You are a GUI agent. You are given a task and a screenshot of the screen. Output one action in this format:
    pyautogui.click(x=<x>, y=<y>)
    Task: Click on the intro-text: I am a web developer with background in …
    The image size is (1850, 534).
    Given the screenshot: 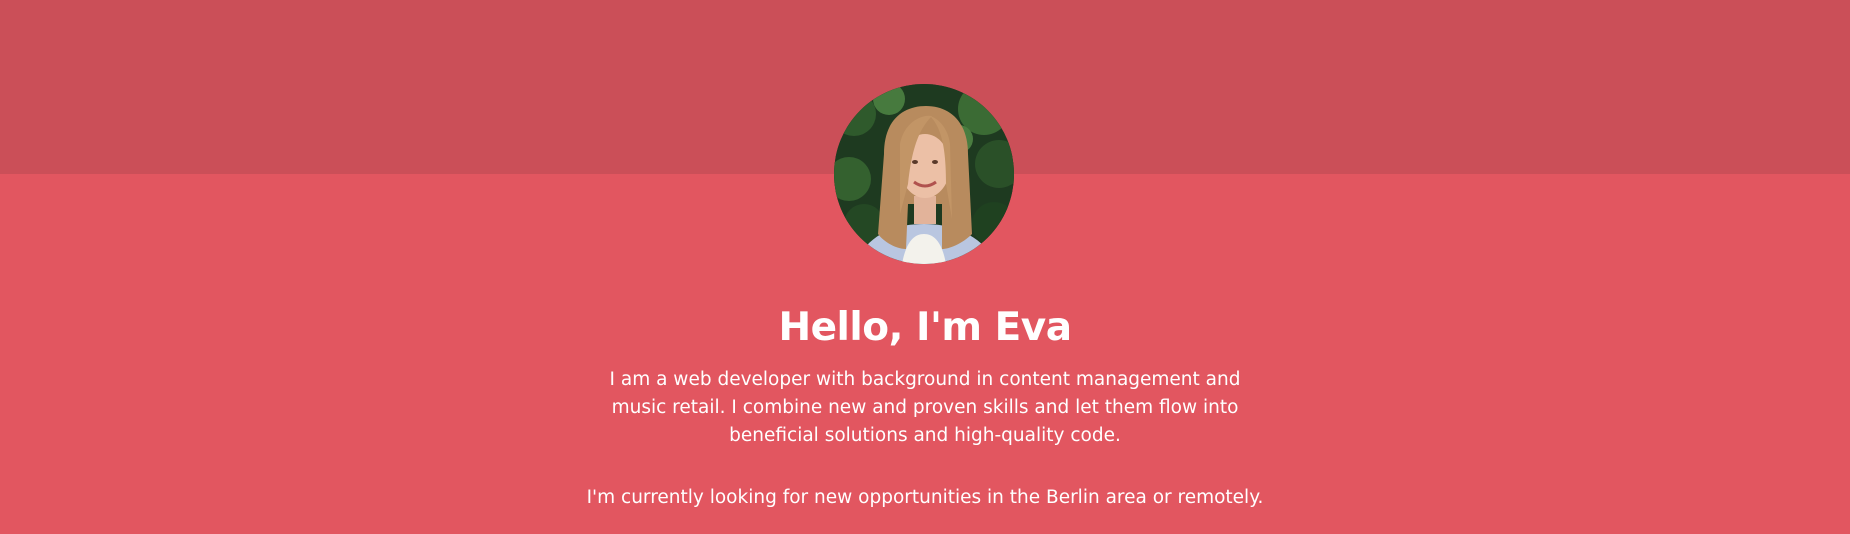 What is the action you would take?
    pyautogui.click(x=925, y=407)
    